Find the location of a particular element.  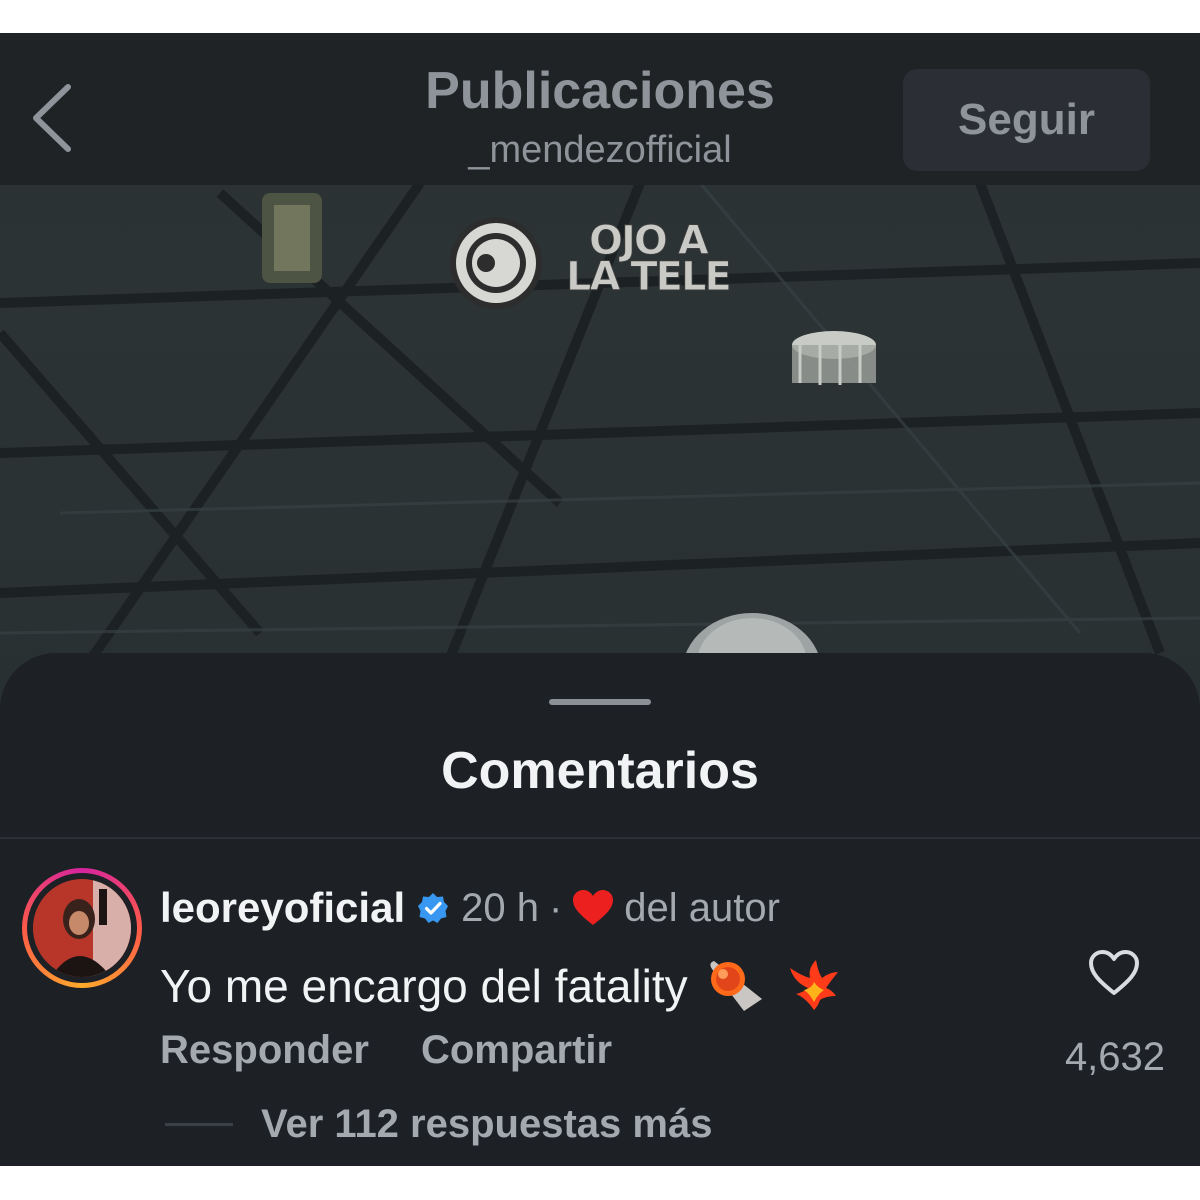

singer-photo-icon is located at coordinates (82, 928).